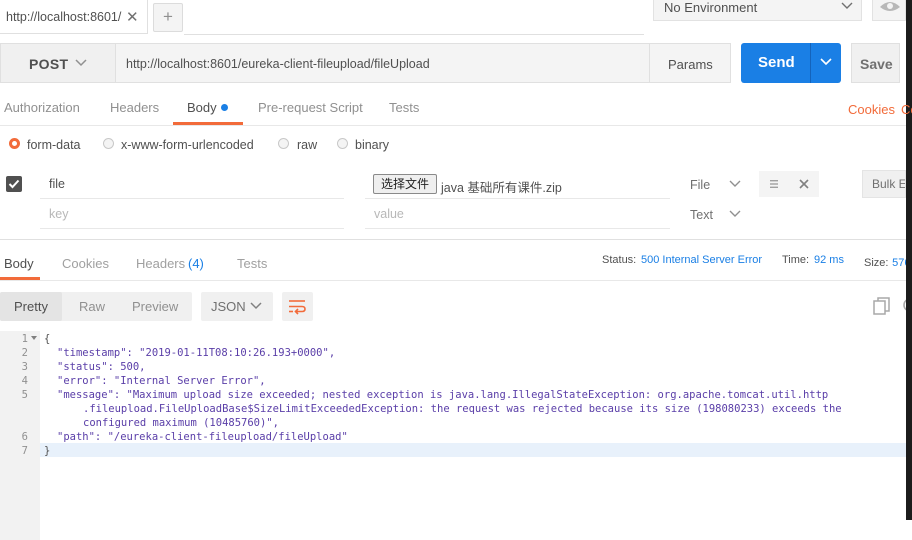 The image size is (912, 540). Describe the element at coordinates (829, 260) in the screenshot. I see `time-value: 92 ms` at that location.